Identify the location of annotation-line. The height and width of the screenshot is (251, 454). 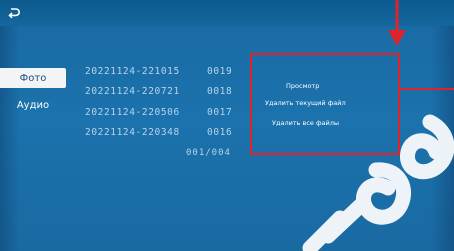
(427, 89).